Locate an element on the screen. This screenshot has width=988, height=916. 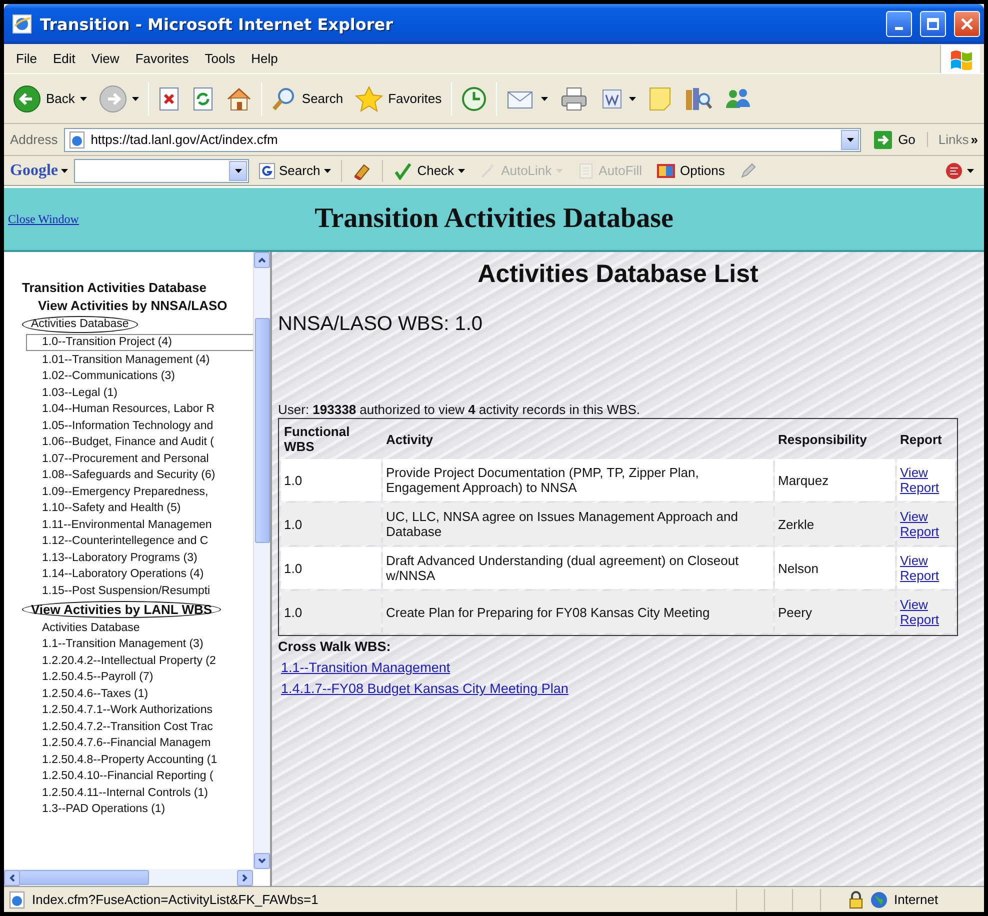
vertical-scrollbar is located at coordinates (261, 560).